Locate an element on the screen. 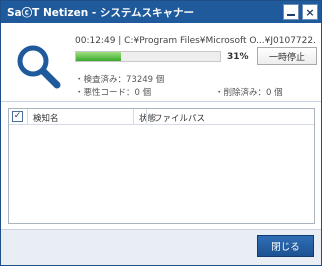 The image size is (322, 266). select-all-checkbox: ✓ is located at coordinates (17, 116).